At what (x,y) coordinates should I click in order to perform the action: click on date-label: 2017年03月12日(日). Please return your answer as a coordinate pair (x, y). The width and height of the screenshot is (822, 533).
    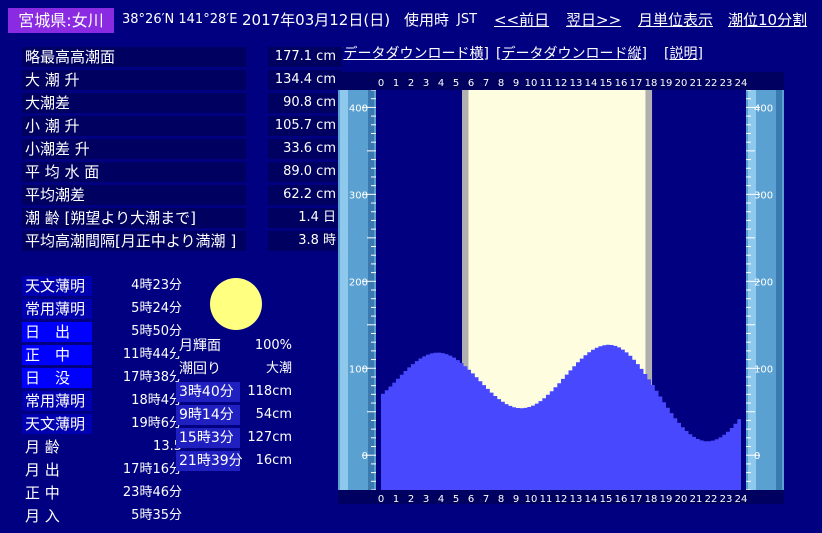
    Looking at the image, I should click on (316, 20).